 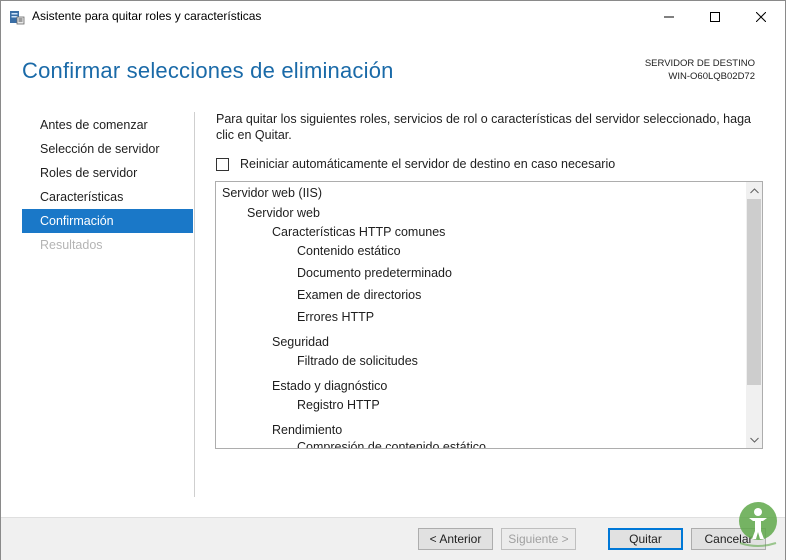 I want to click on tree-item: Documento predeterminado, so click(x=374, y=273).